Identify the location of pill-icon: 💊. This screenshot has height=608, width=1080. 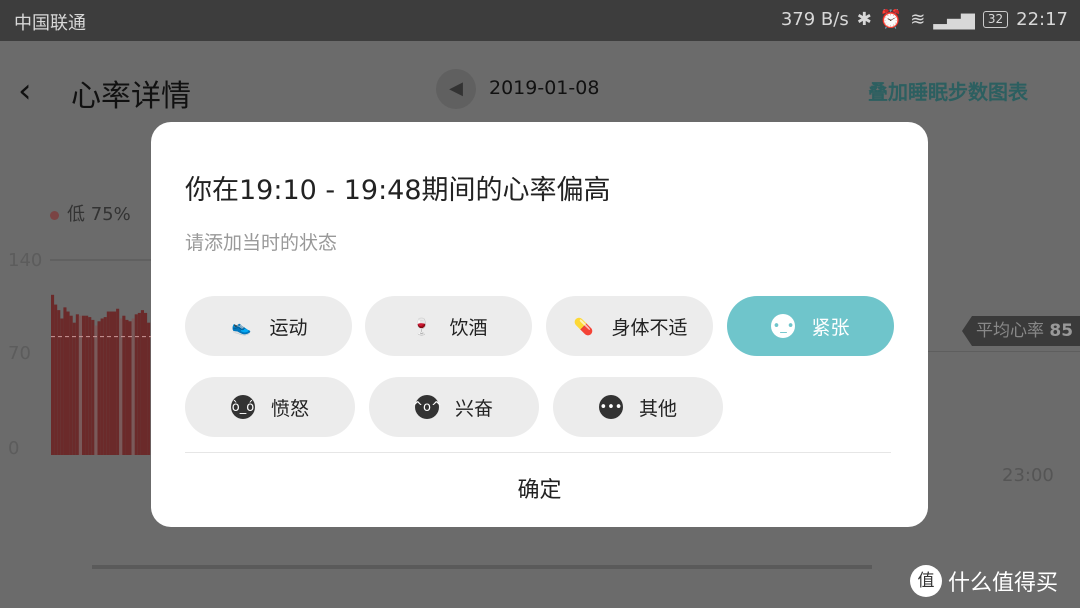
(583, 326).